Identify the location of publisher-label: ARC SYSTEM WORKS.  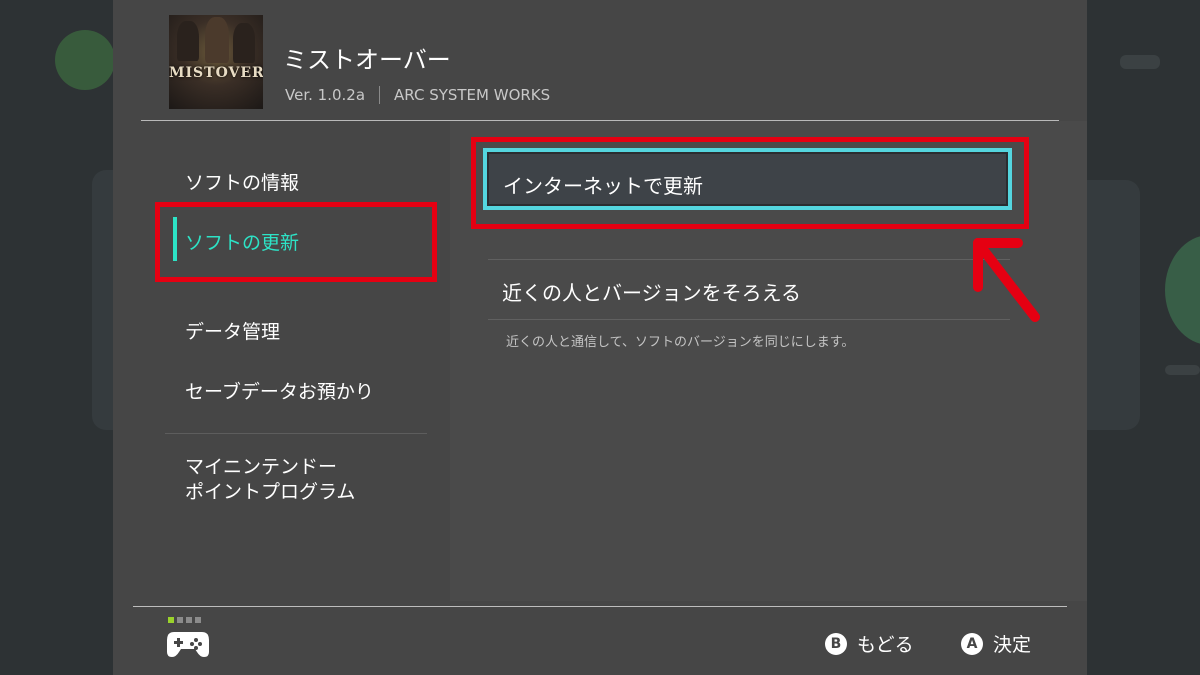
(472, 95).